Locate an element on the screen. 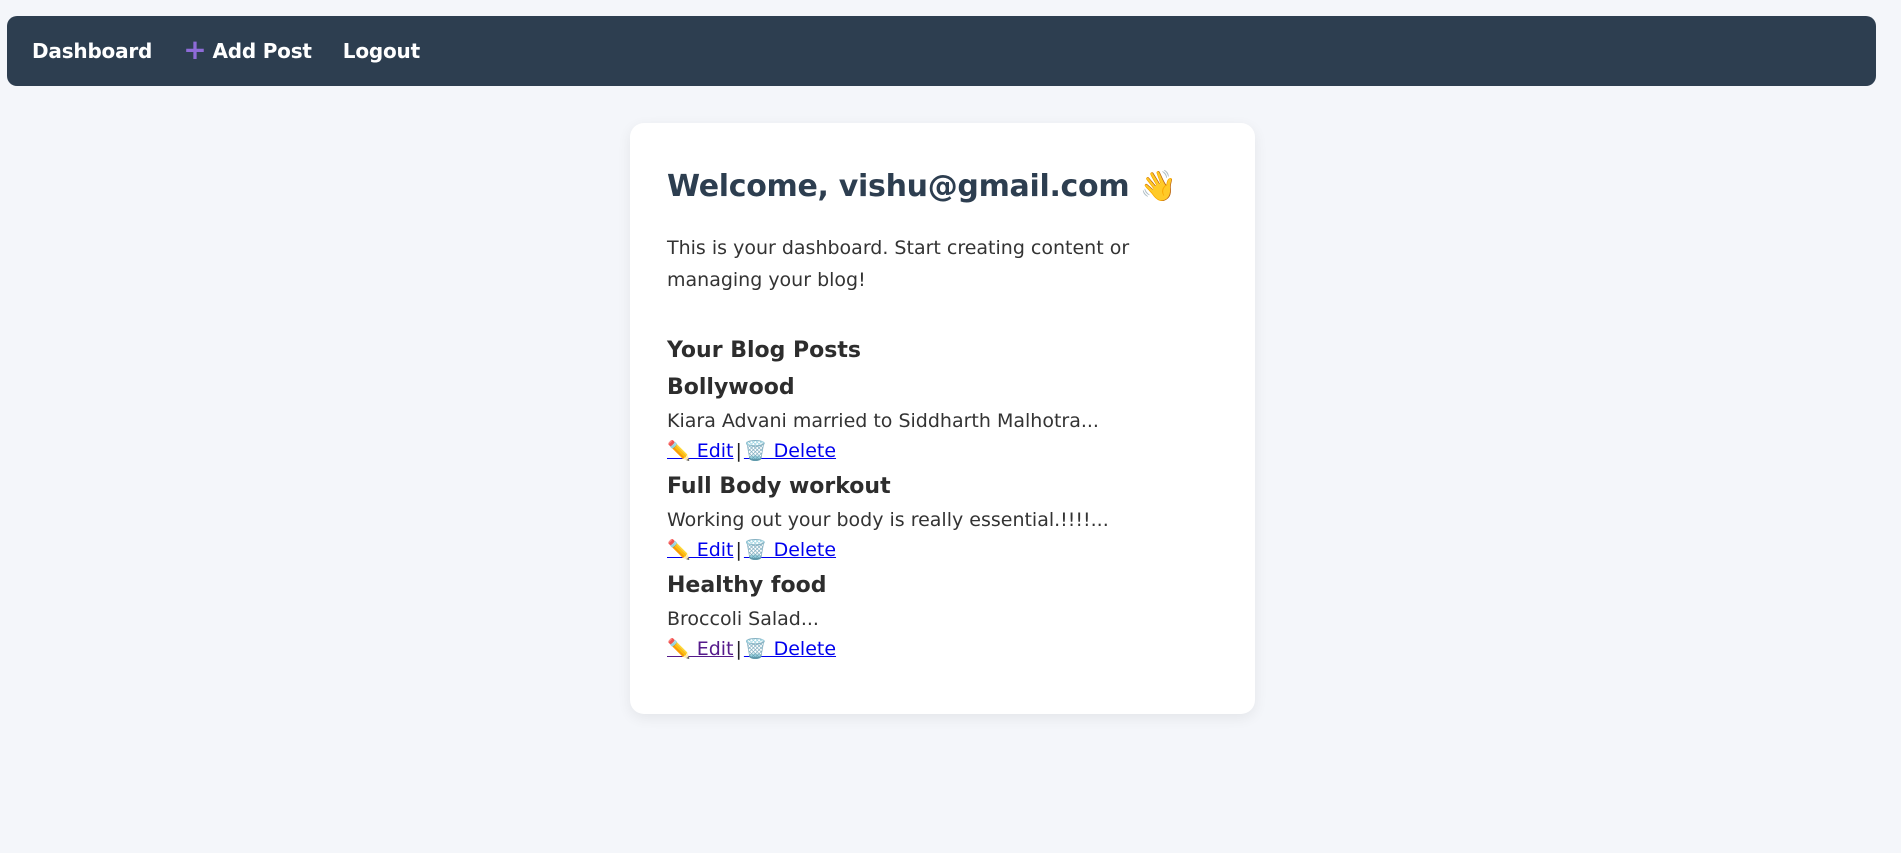  nav-dashboard-link: Dashboard is located at coordinates (92, 51).